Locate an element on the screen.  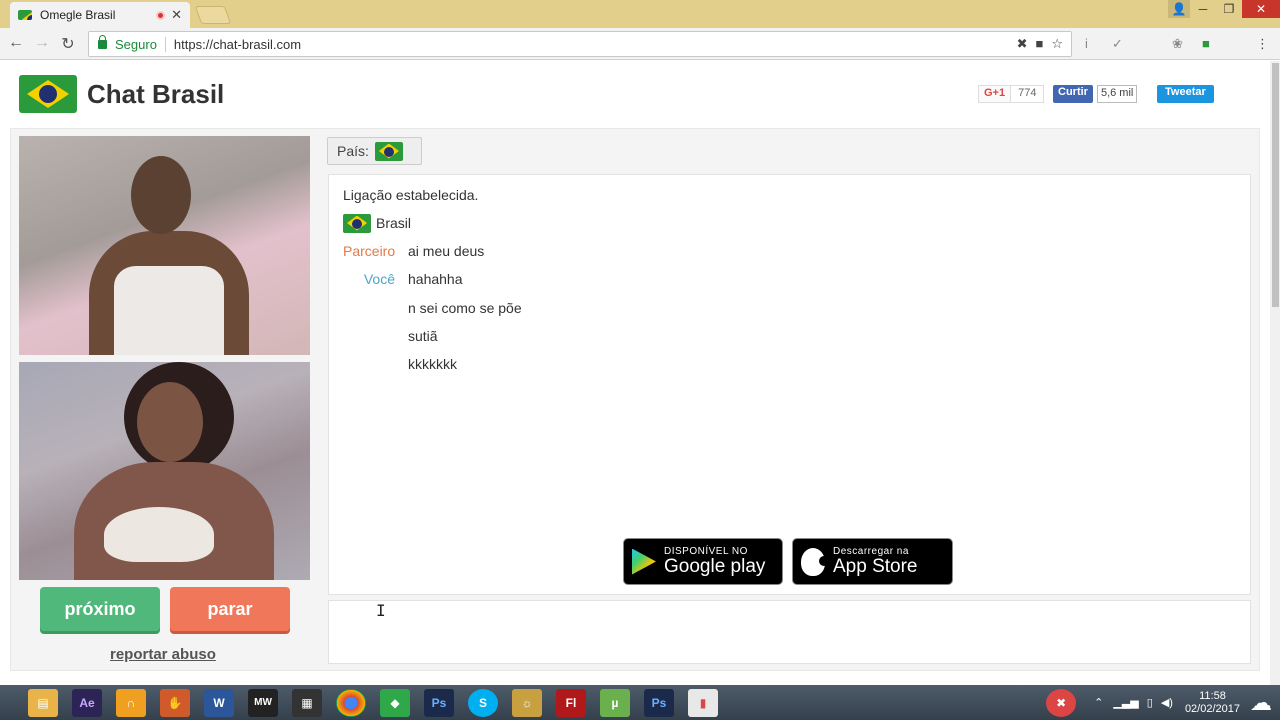
word-icon: W is located at coordinates (219, 702).